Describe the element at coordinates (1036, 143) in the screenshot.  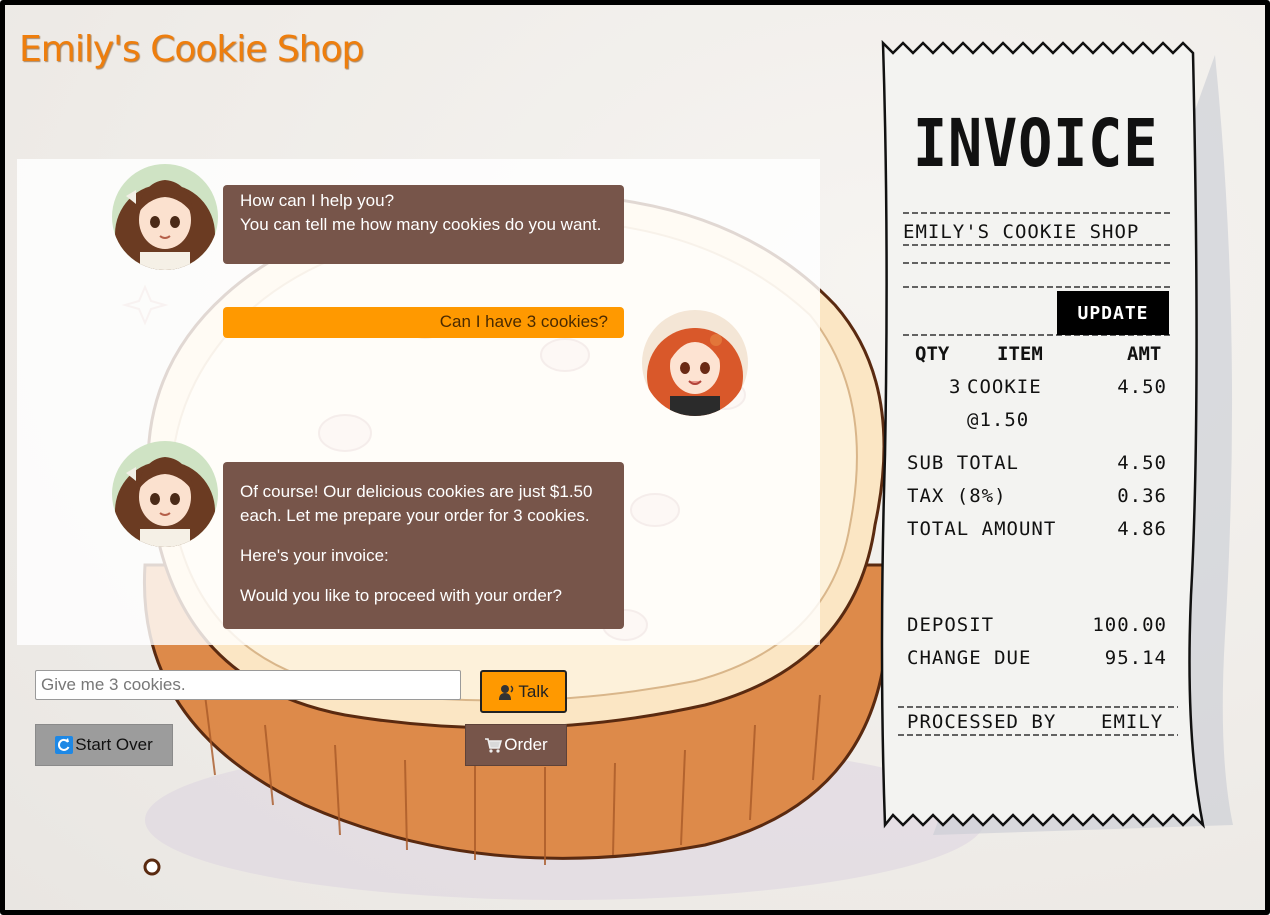
I see `invoice-title: INVOICE` at that location.